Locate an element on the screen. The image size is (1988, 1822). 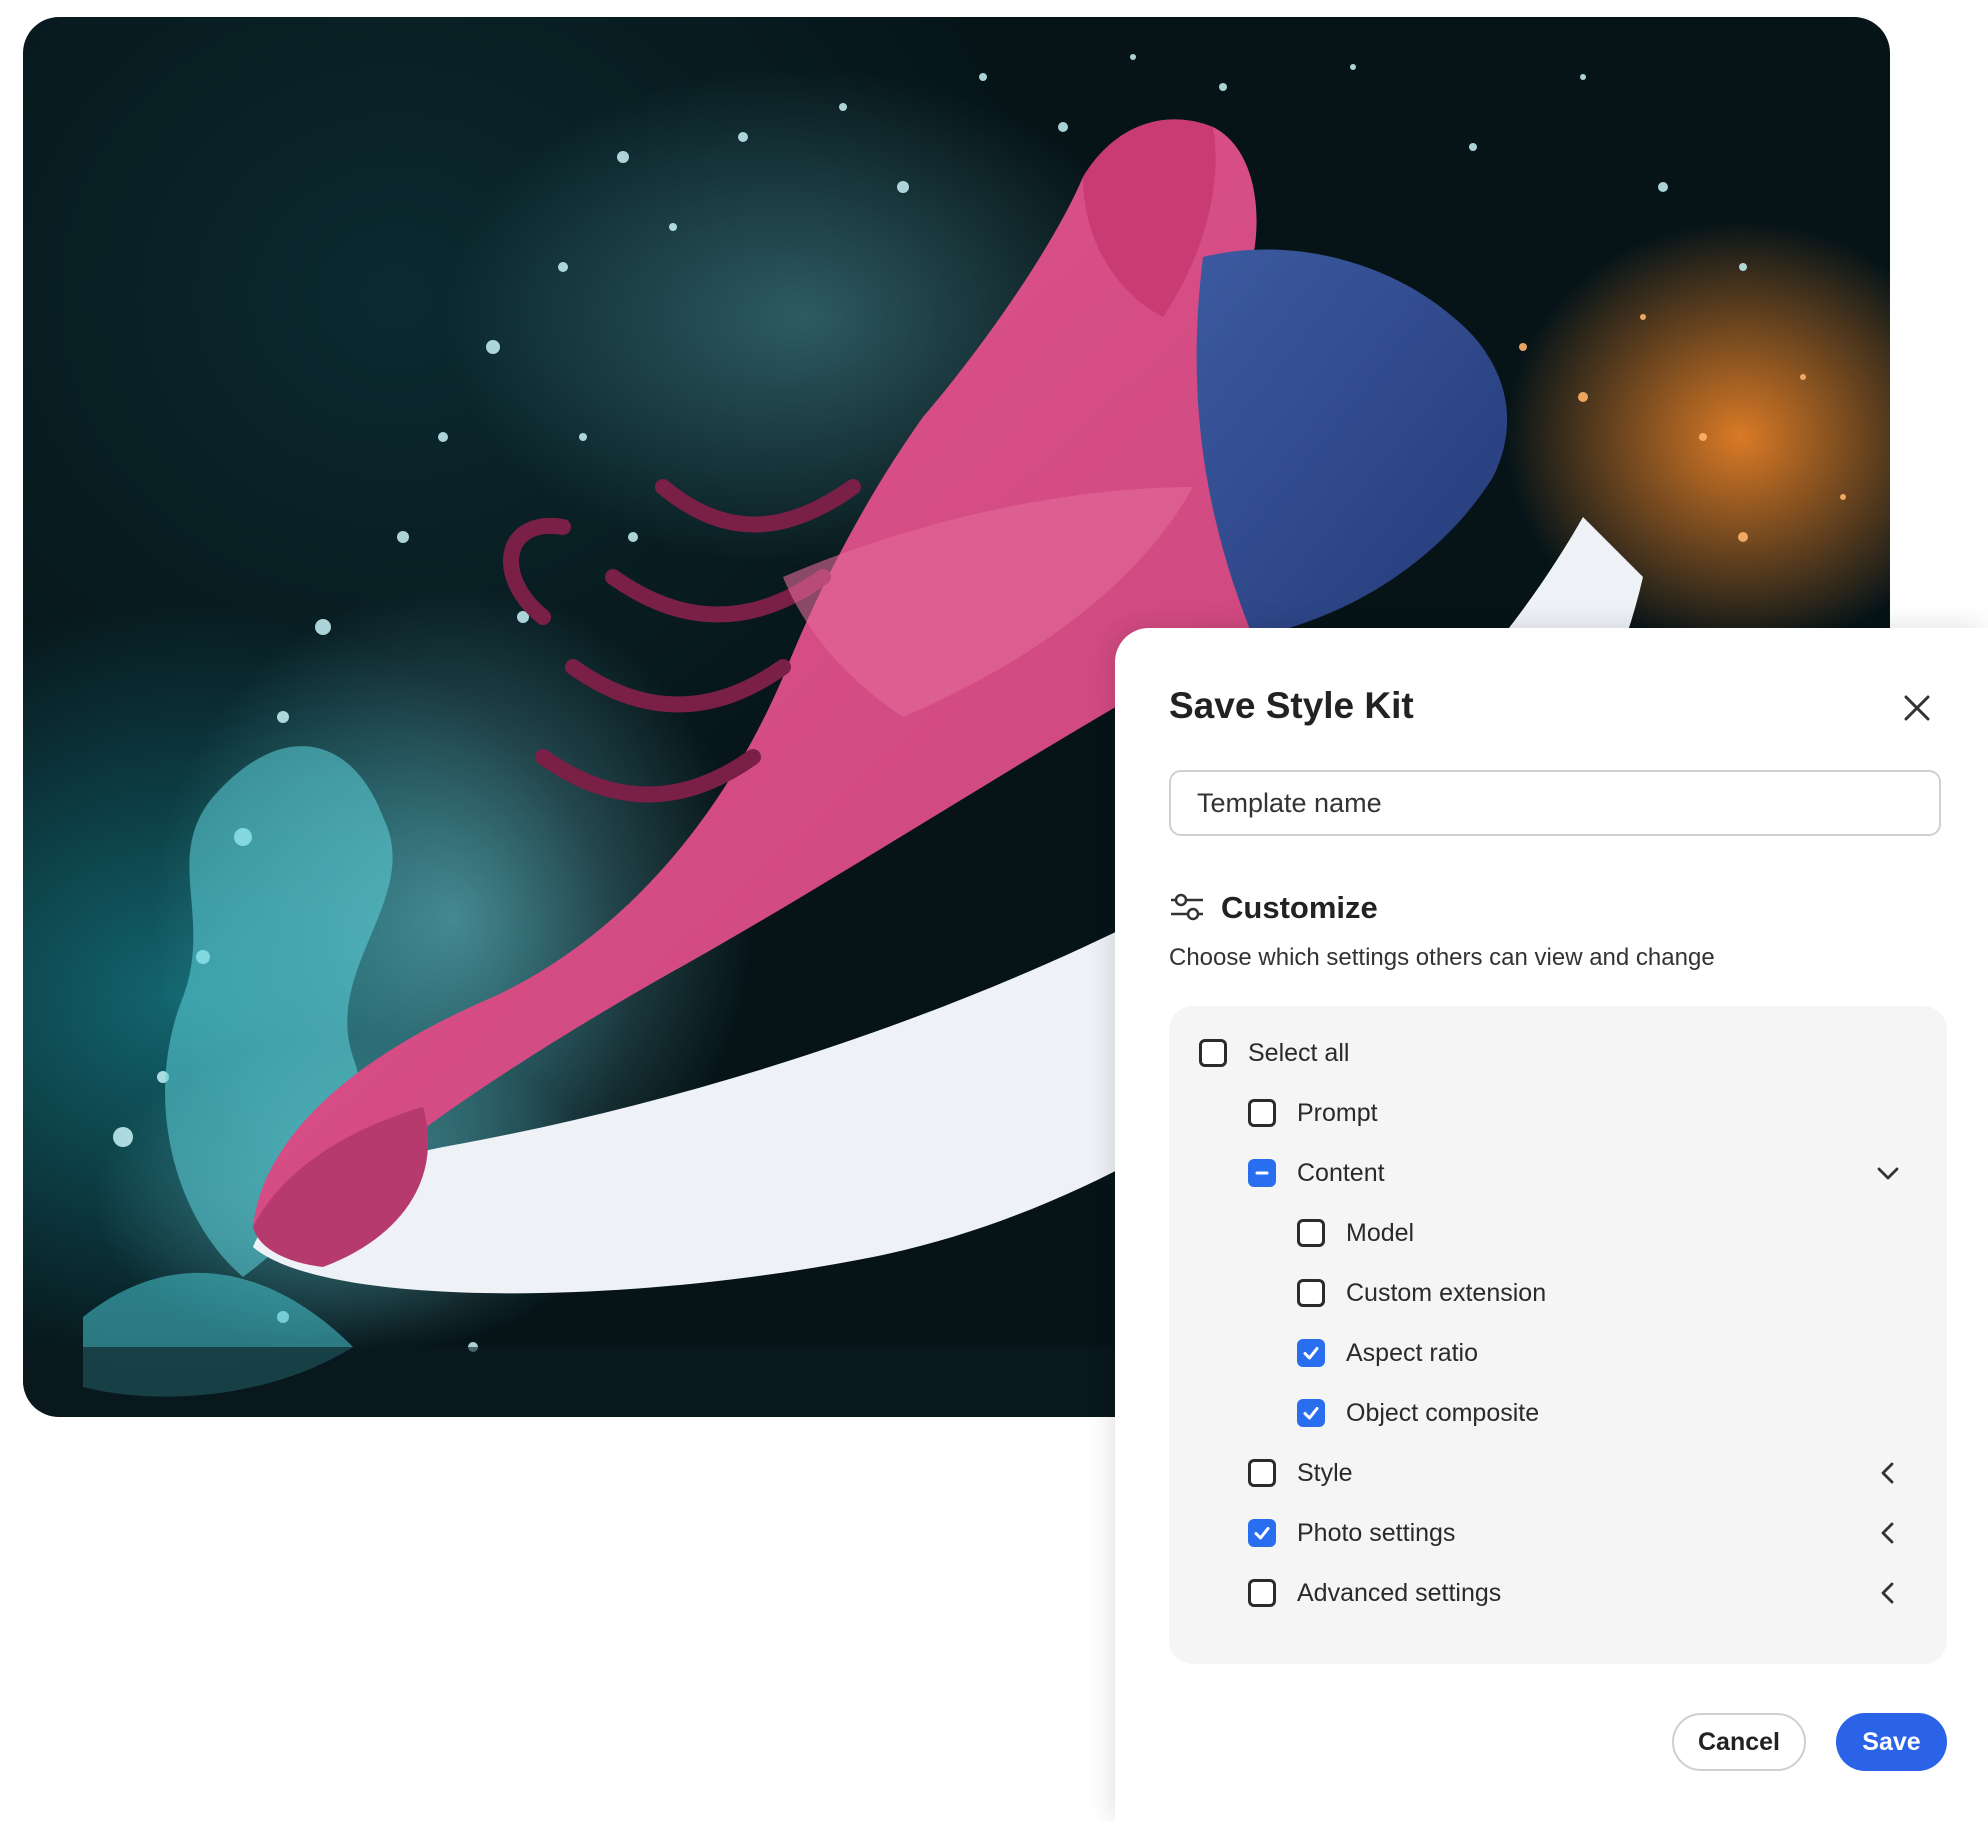
model-option: Model is located at coordinates (1355, 1233).